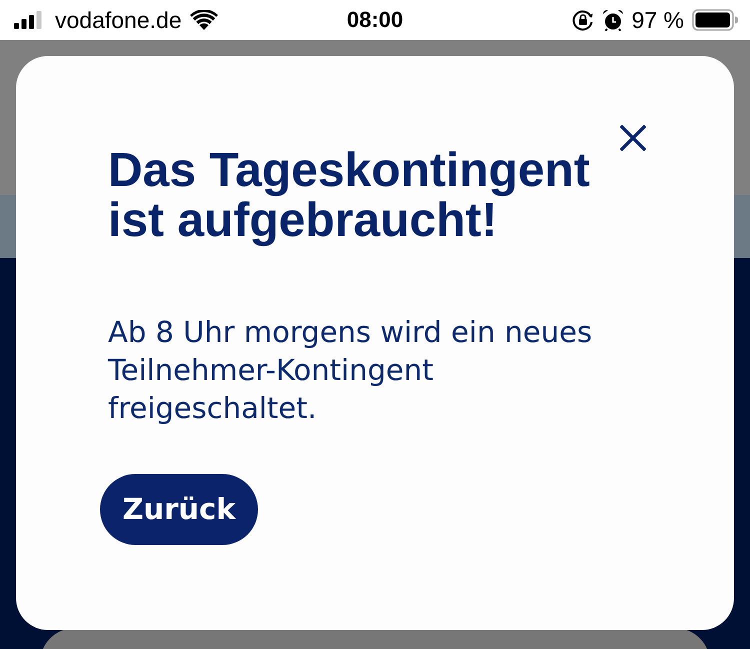  What do you see at coordinates (715, 20) in the screenshot?
I see `battery-icon` at bounding box center [715, 20].